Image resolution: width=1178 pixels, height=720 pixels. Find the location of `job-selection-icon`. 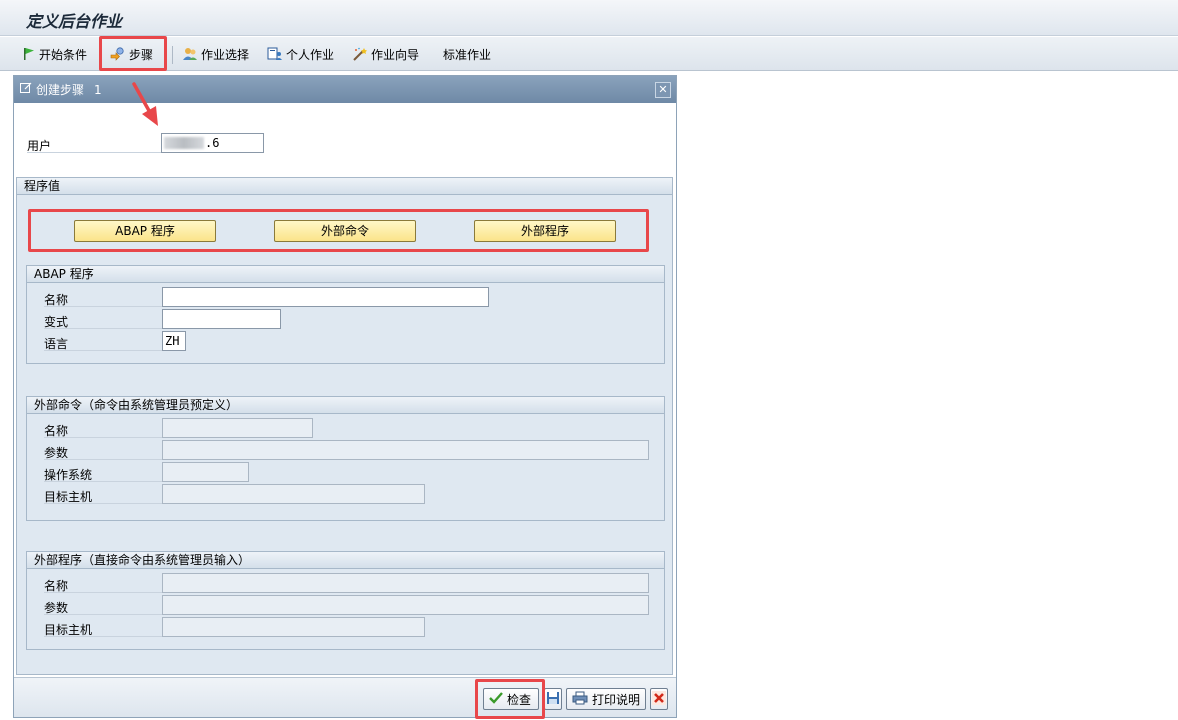

job-selection-icon is located at coordinates (190, 54).